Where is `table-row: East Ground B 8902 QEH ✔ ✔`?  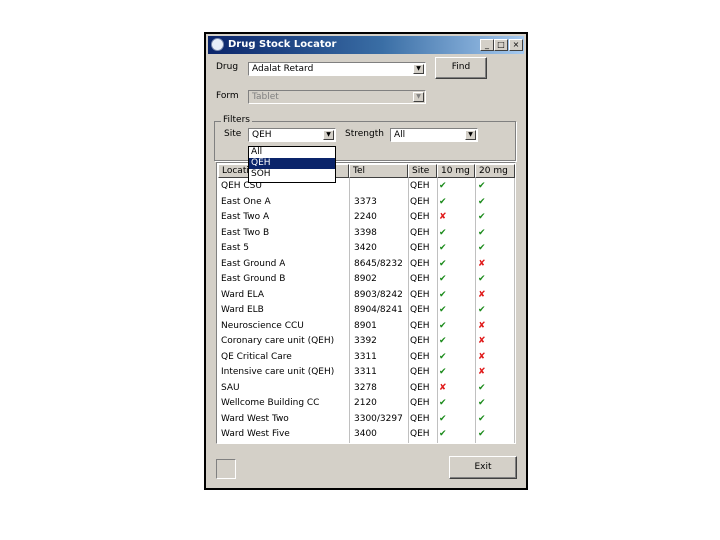 table-row: East Ground B 8902 QEH ✔ ✔ is located at coordinates (366, 280).